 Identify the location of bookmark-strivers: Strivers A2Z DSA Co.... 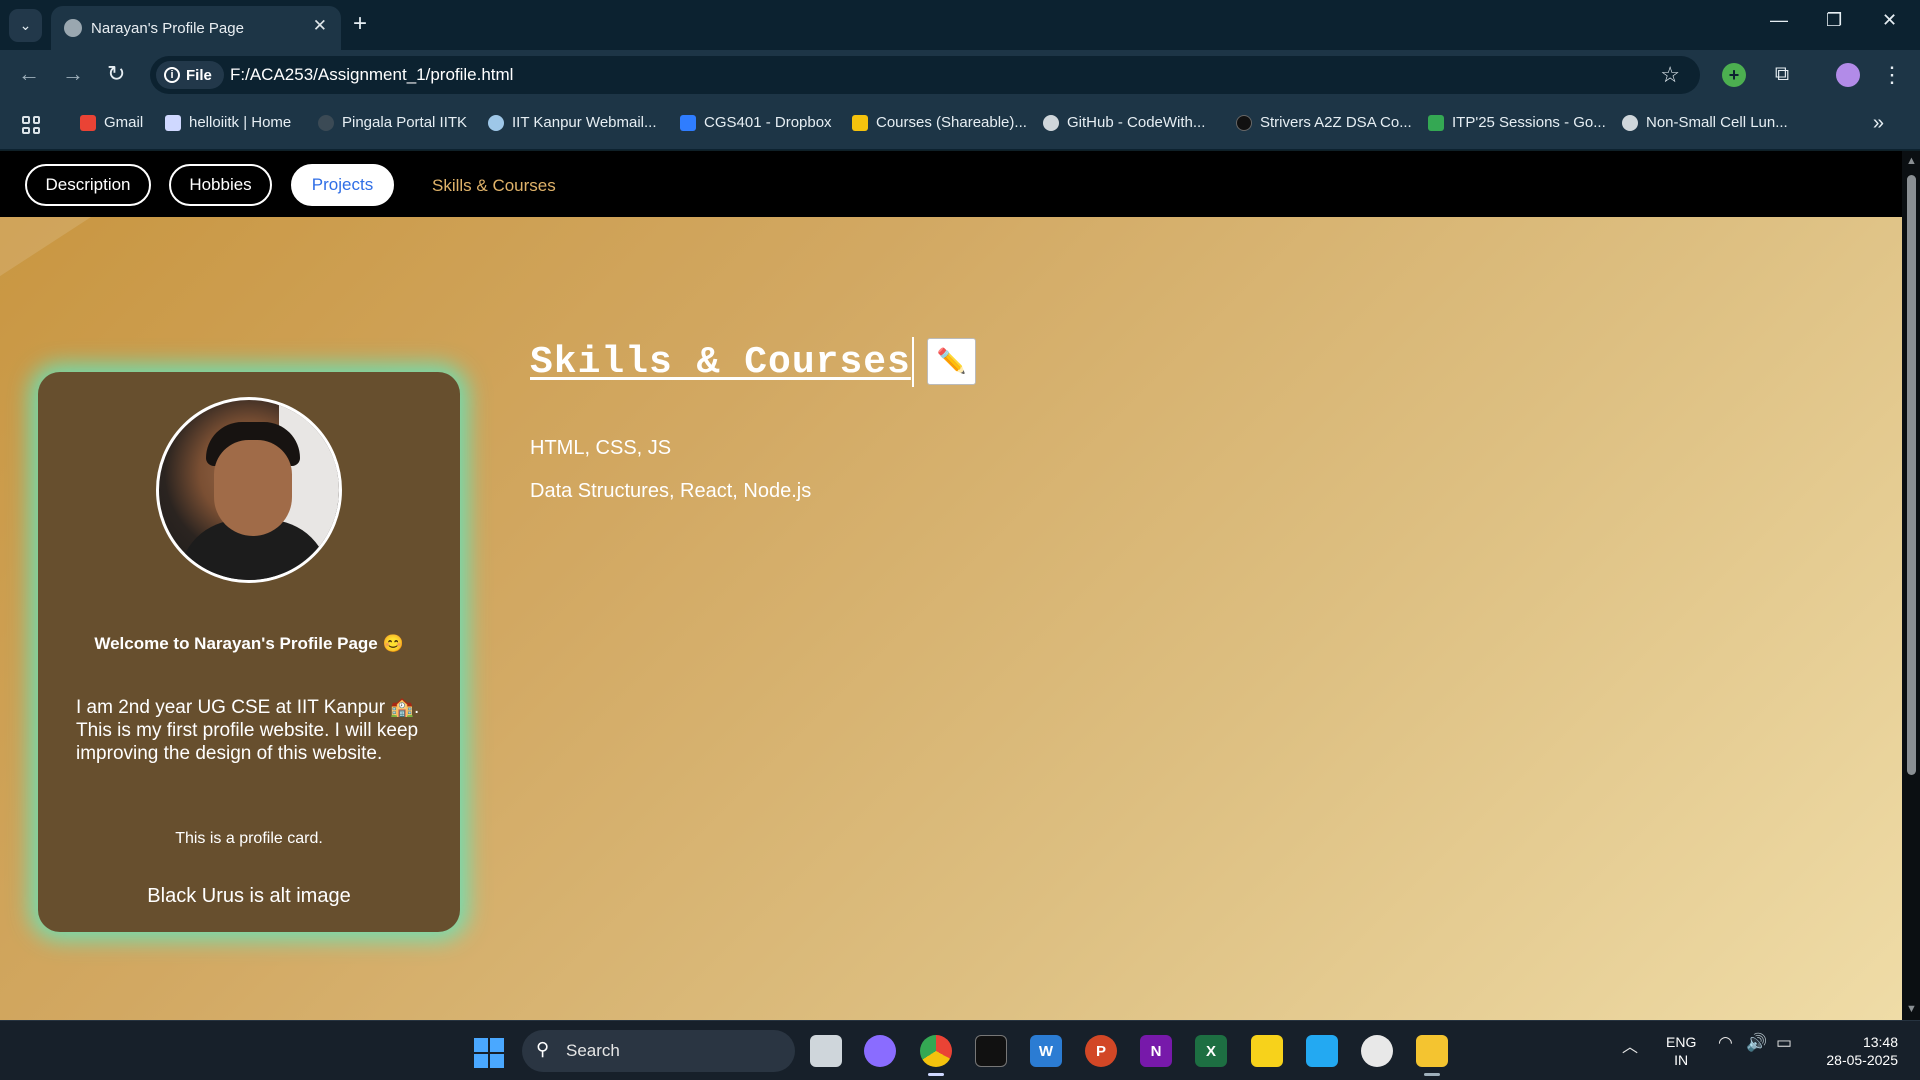
(1324, 122).